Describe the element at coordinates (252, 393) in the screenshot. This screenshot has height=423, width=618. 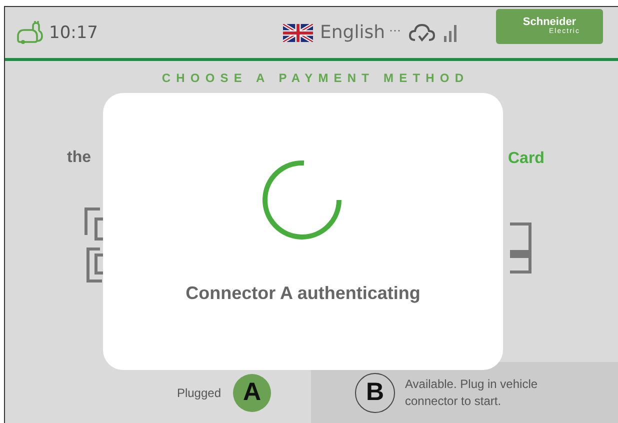
I see `connector-badge: A` at that location.